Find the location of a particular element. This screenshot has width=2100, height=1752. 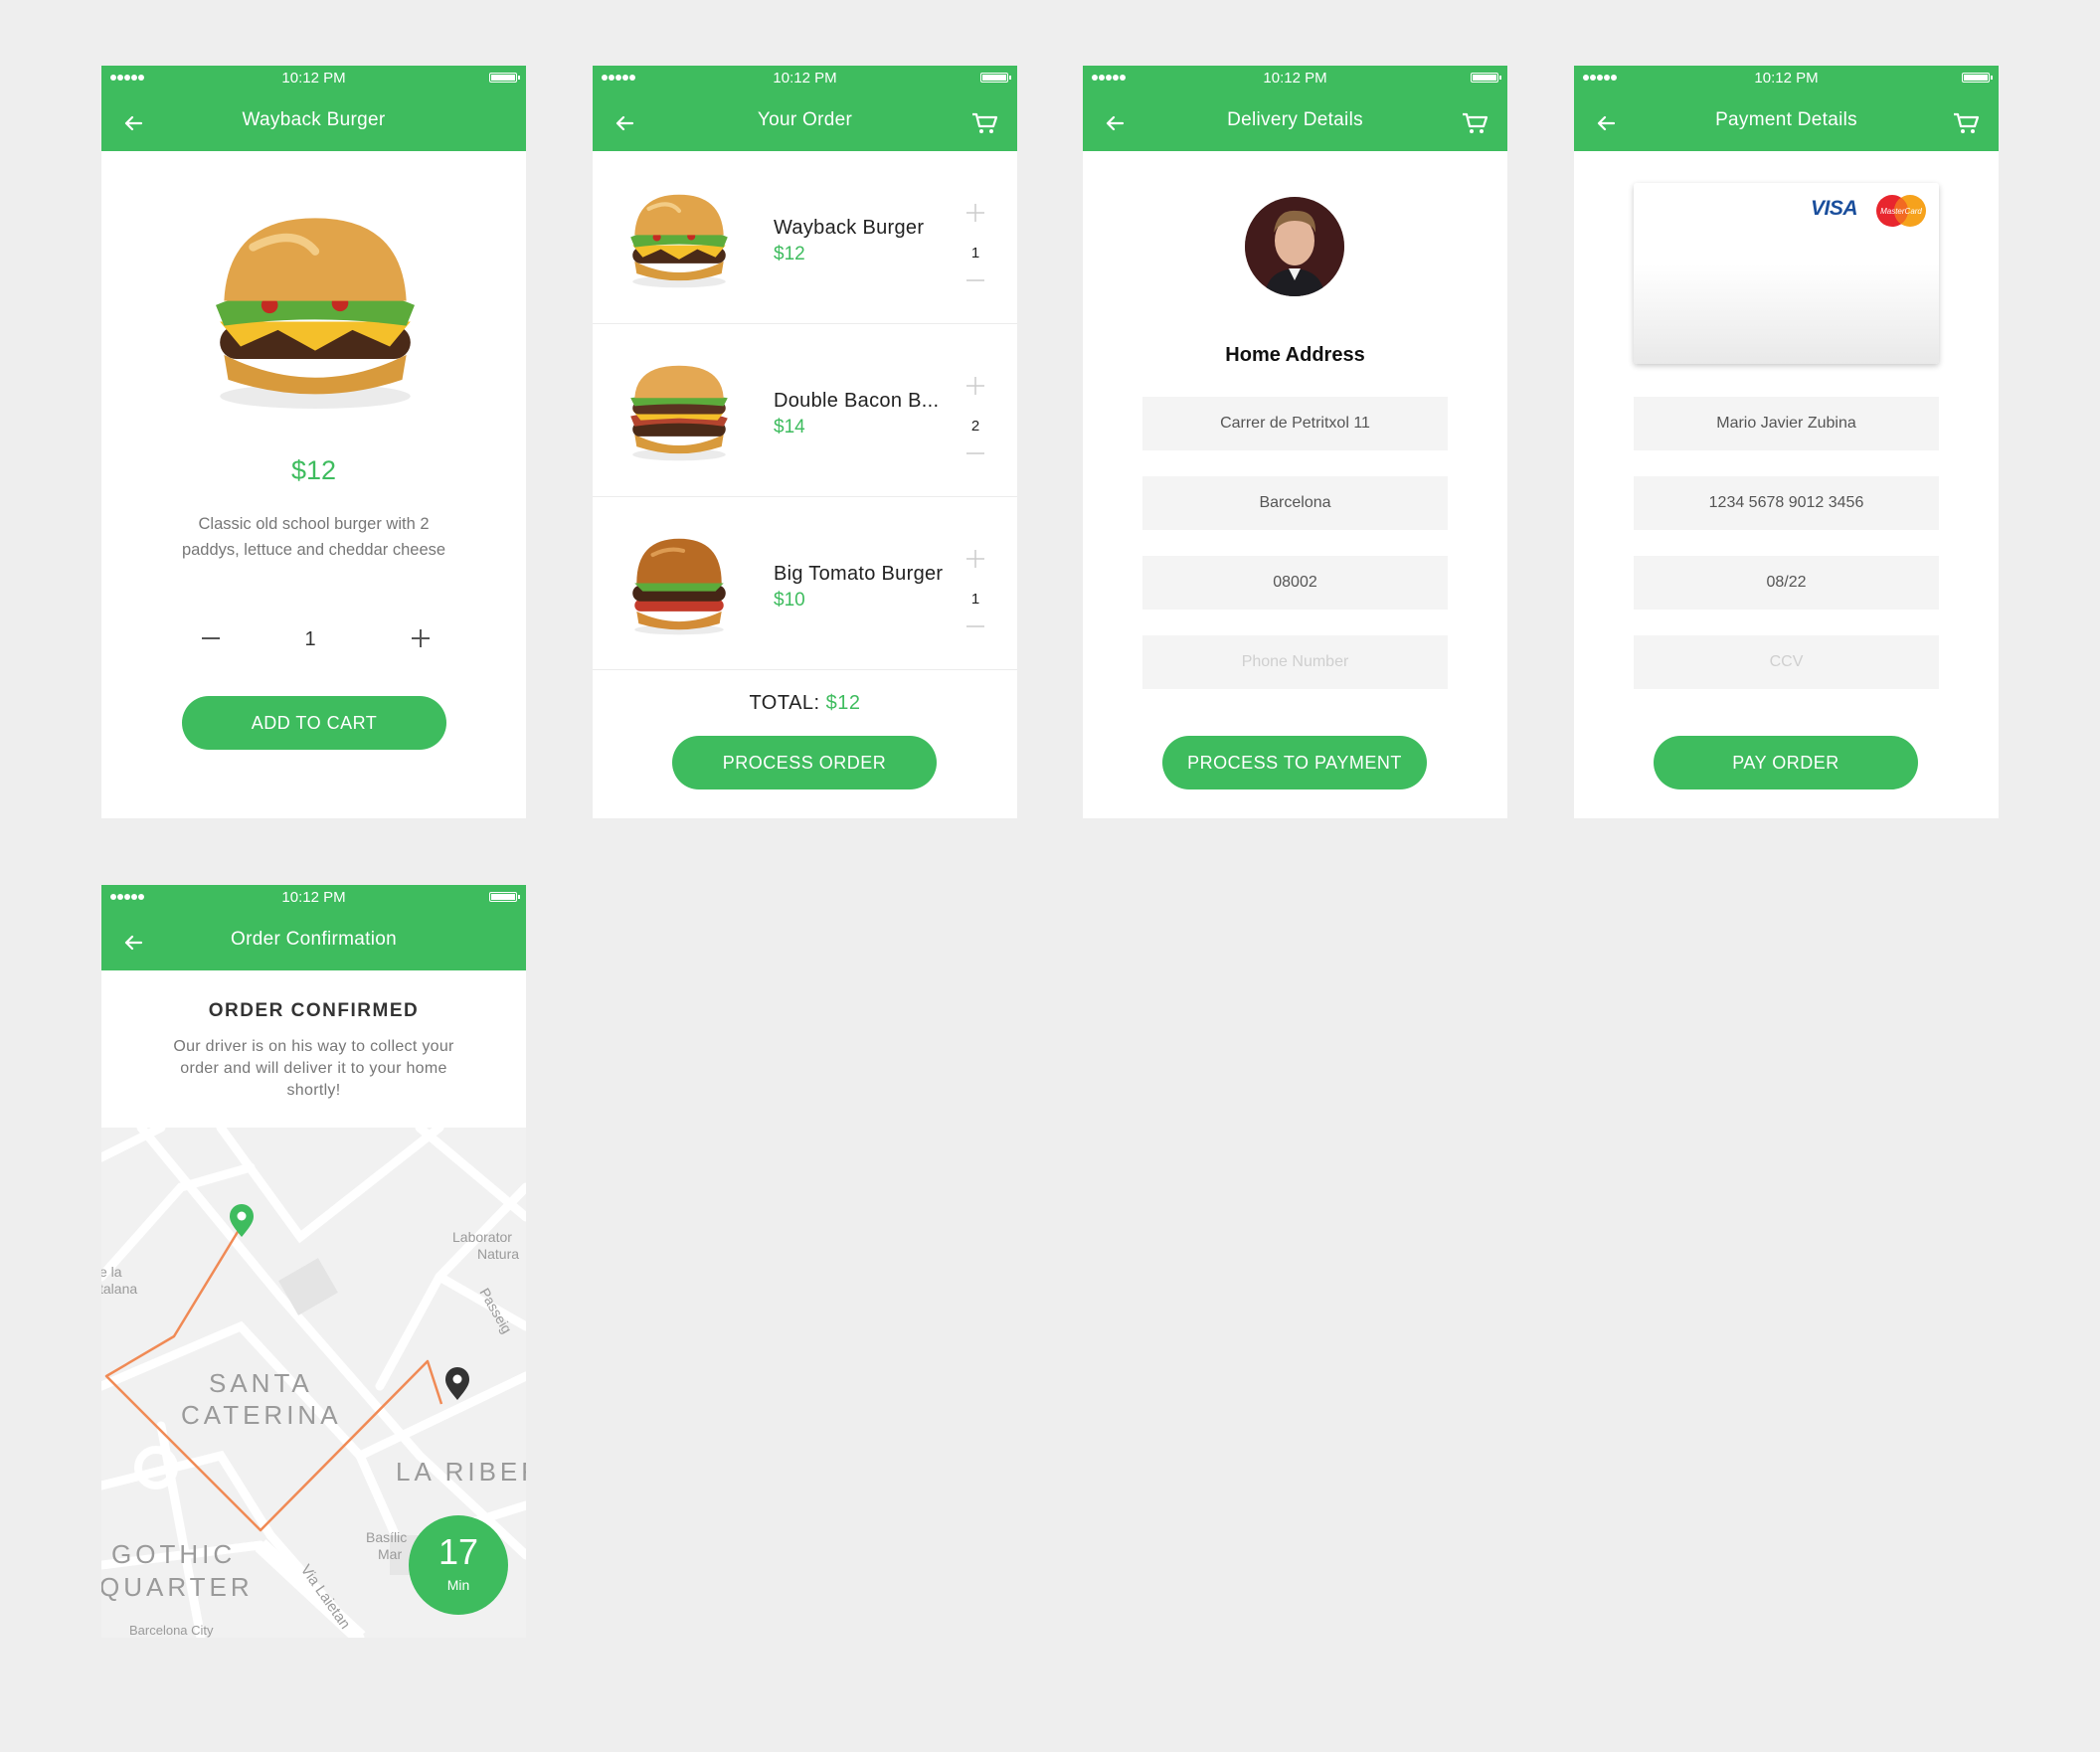

page-title: Your Order is located at coordinates (805, 119).